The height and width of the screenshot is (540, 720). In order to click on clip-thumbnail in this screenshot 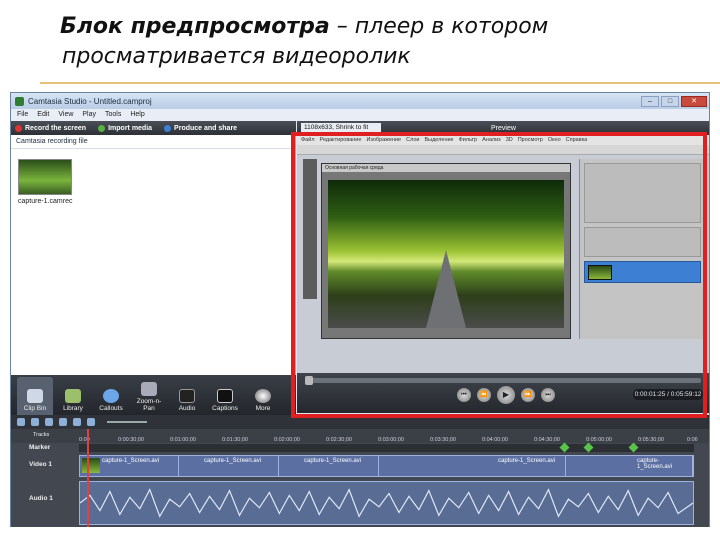, I will do `click(45, 177)`.